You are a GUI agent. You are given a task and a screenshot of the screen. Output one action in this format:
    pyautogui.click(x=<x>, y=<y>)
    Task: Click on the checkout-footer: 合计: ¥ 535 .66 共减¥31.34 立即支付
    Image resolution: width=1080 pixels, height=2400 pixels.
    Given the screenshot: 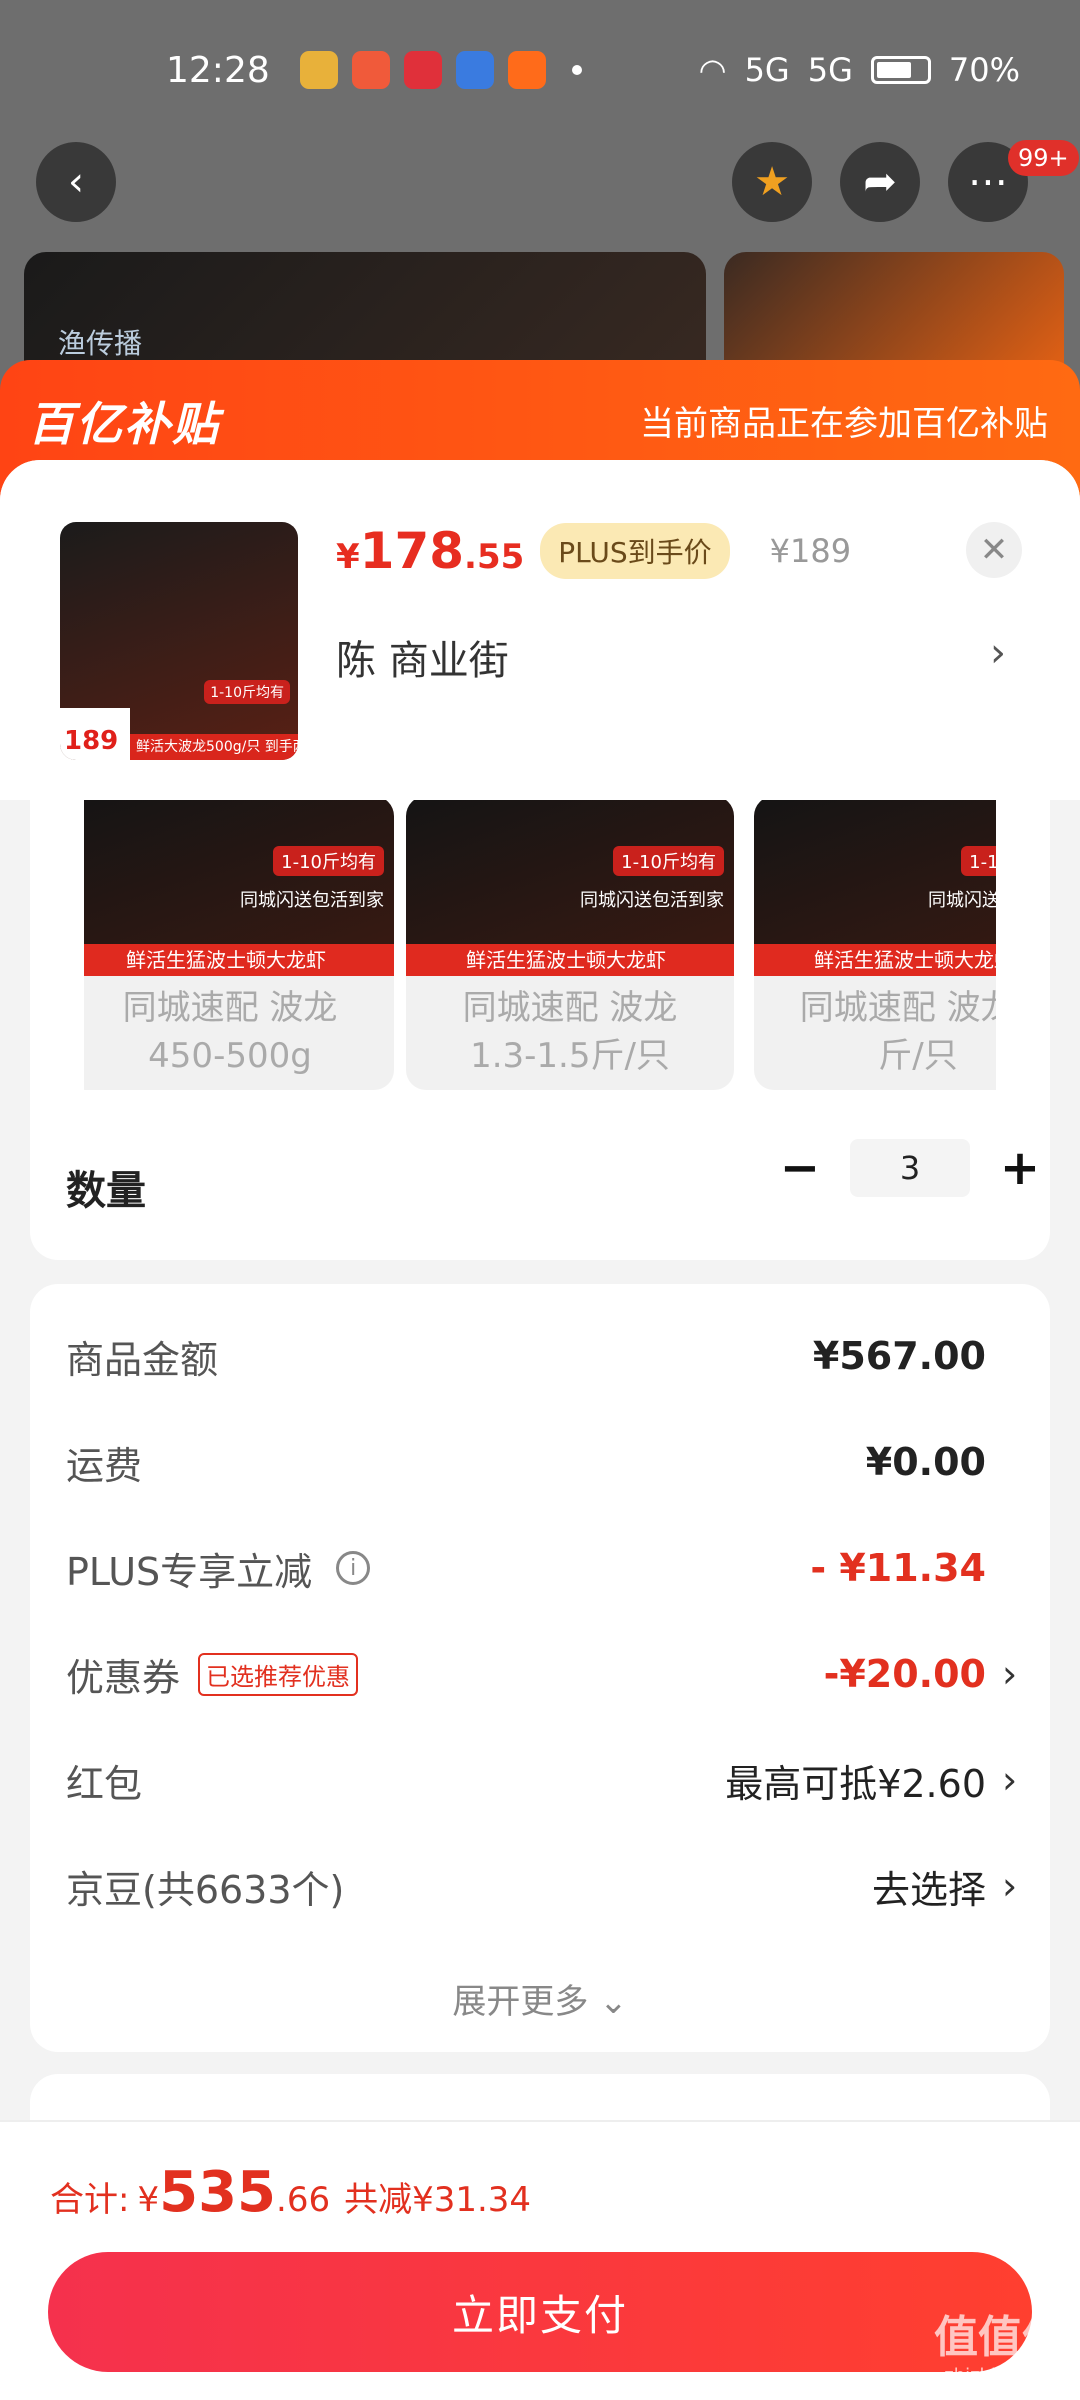 What is the action you would take?
    pyautogui.click(x=540, y=2260)
    